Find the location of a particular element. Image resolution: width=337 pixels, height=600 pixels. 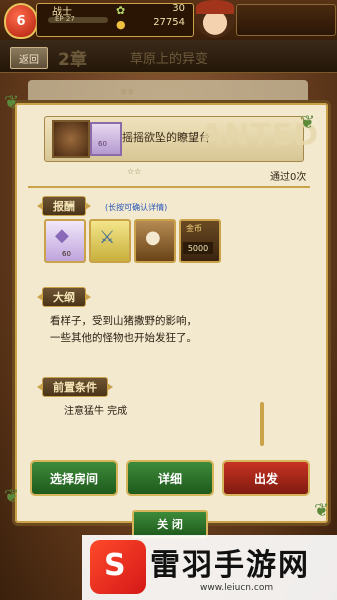

brand-name: 雷羽手游网 is located at coordinates (230, 565).